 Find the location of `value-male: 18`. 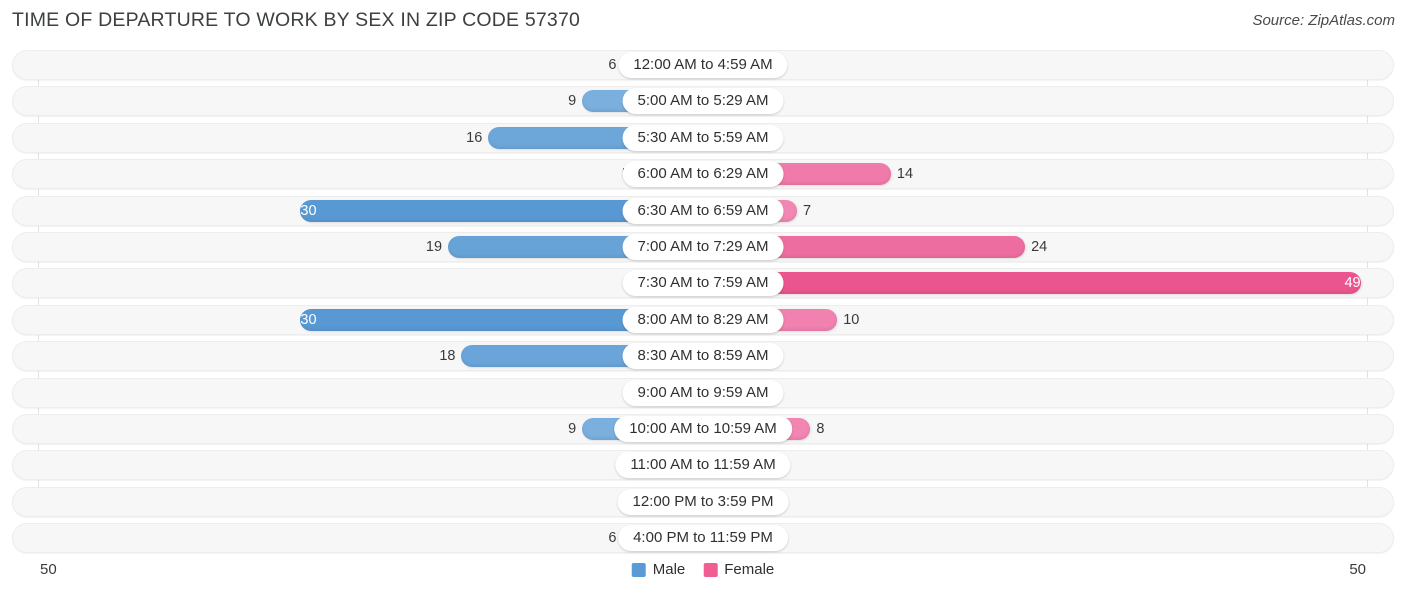

value-male: 18 is located at coordinates (447, 356).